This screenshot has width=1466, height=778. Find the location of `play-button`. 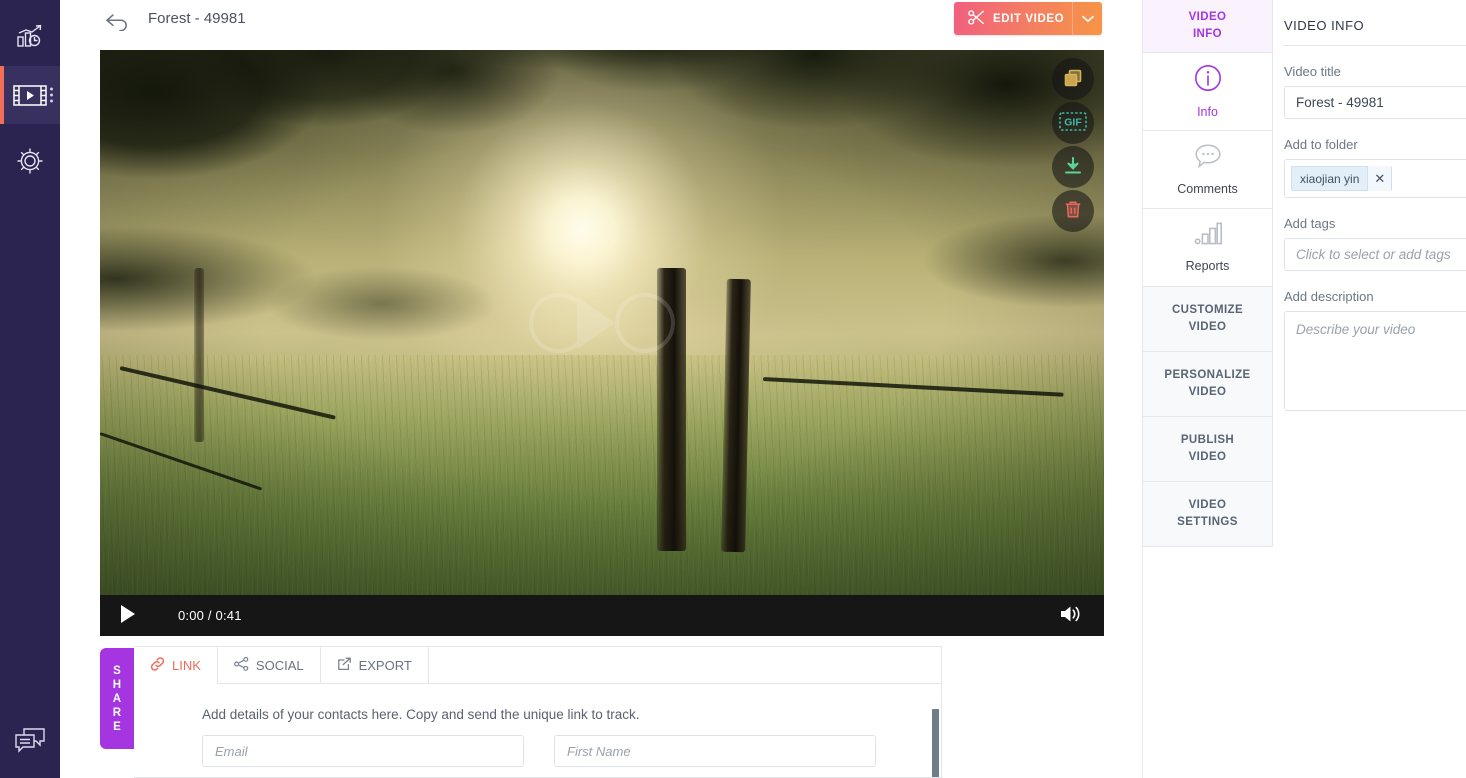

play-button is located at coordinates (128, 615).